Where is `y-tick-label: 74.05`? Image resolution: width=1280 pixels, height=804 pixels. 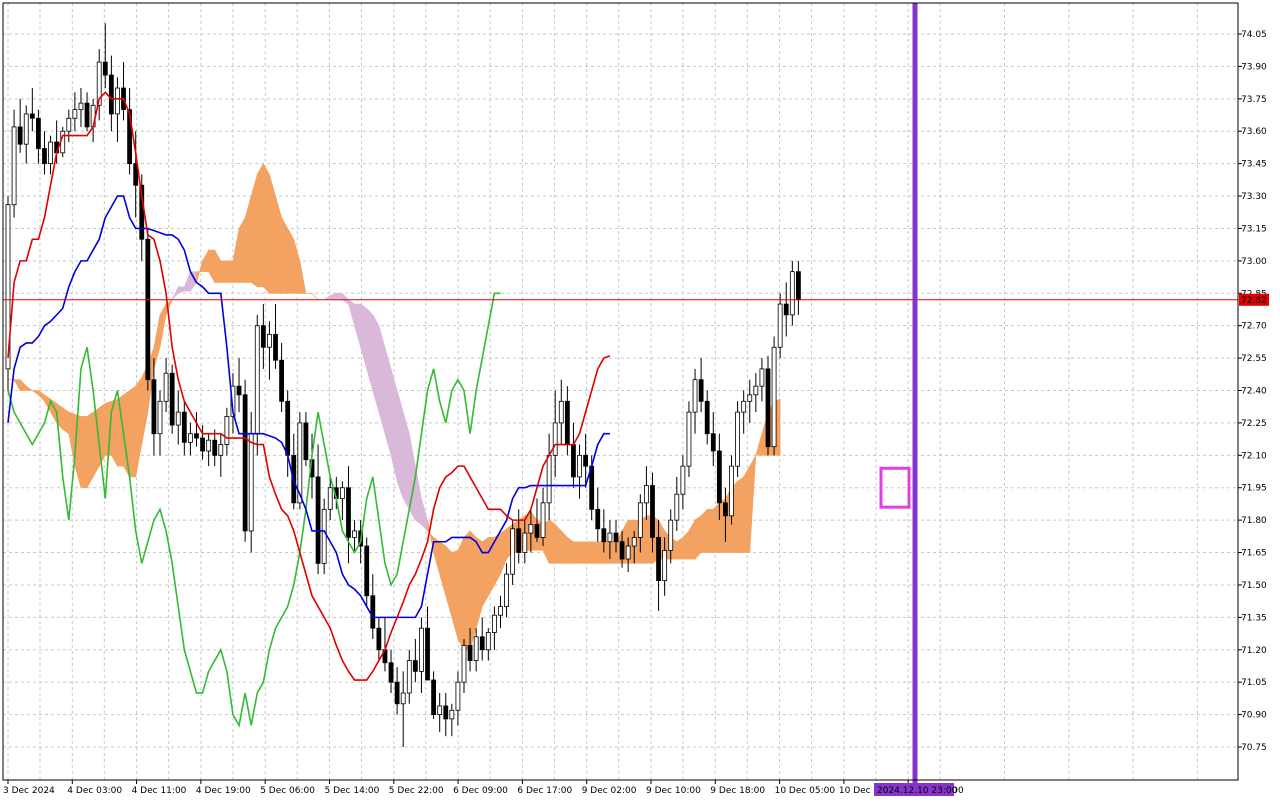
y-tick-label: 74.05 is located at coordinates (1254, 35).